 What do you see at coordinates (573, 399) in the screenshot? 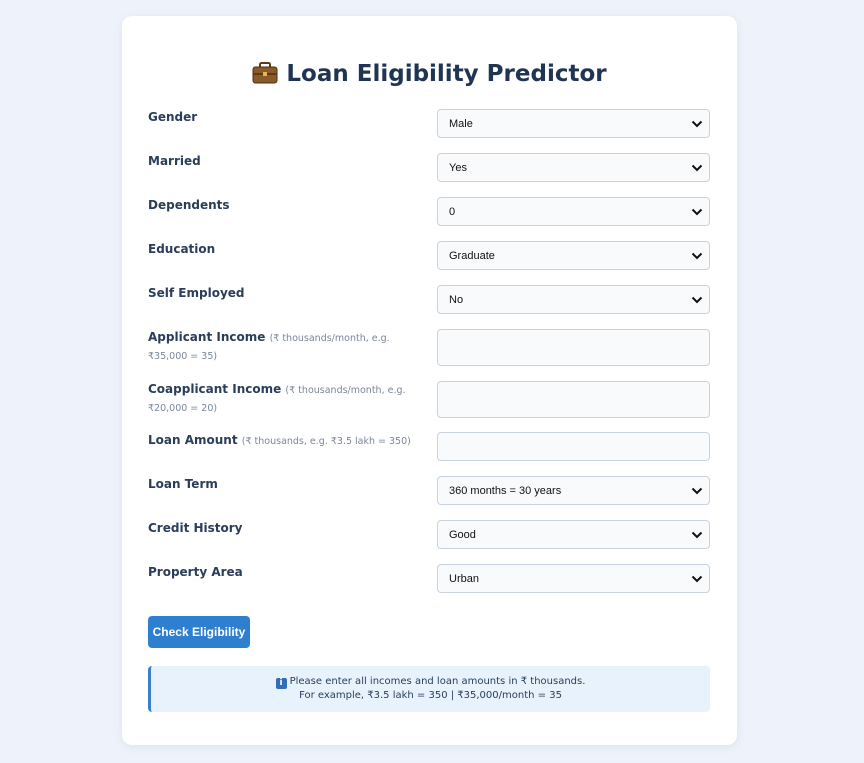
I see `coapplicant-income-input` at bounding box center [573, 399].